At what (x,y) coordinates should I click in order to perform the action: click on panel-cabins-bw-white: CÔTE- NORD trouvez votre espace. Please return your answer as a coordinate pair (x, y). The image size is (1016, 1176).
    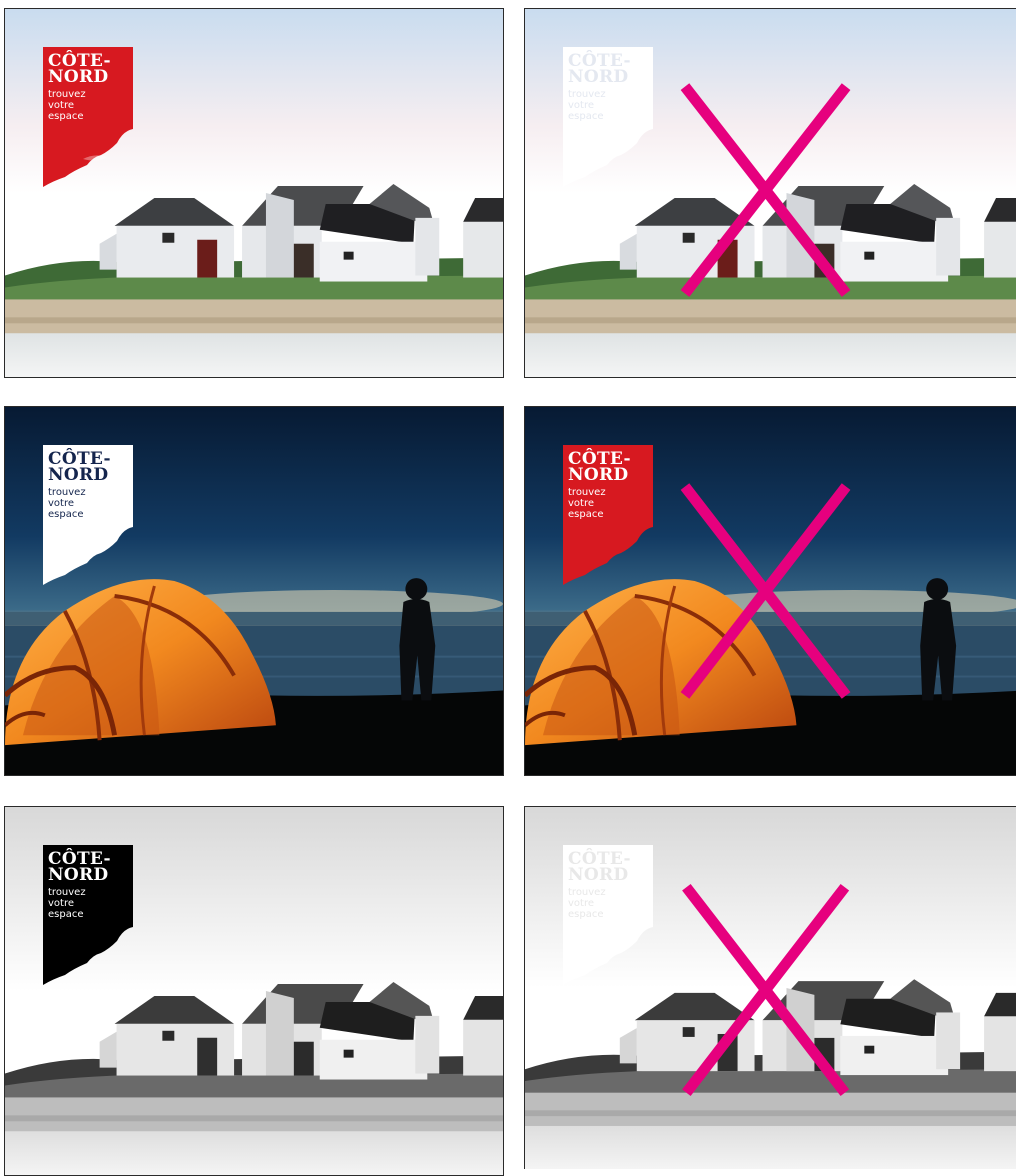
    Looking at the image, I should click on (770, 987).